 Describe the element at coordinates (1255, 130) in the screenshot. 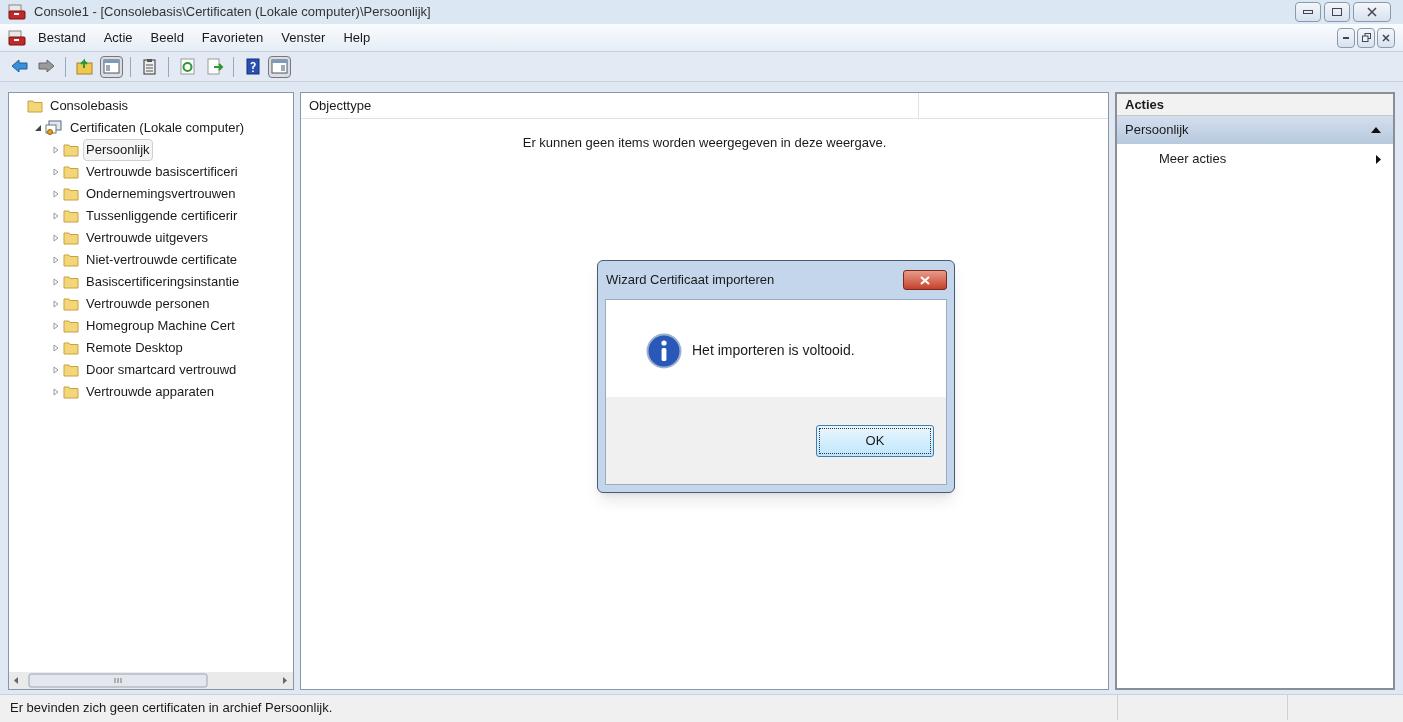

I see `actions-section-header: Persoonlijk` at that location.